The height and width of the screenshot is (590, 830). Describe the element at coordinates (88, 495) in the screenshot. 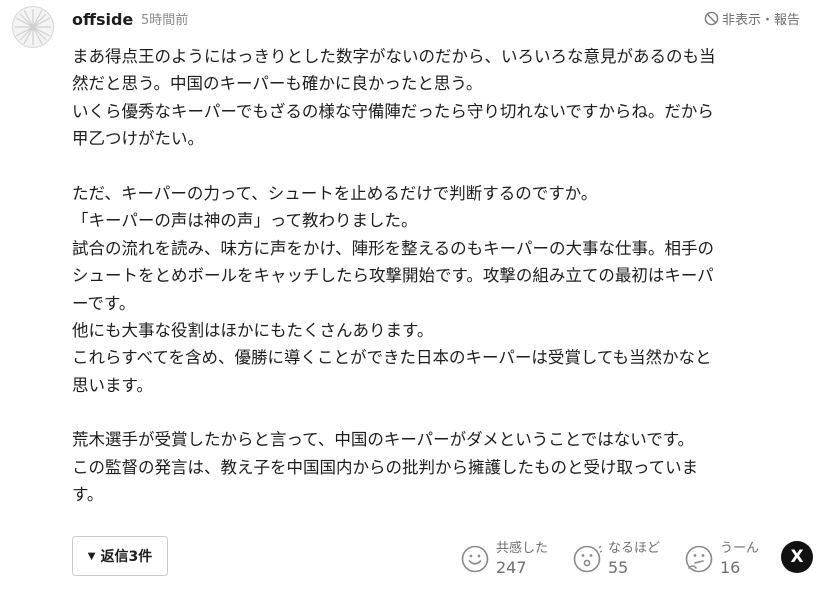

I see `comment-line: す。` at that location.